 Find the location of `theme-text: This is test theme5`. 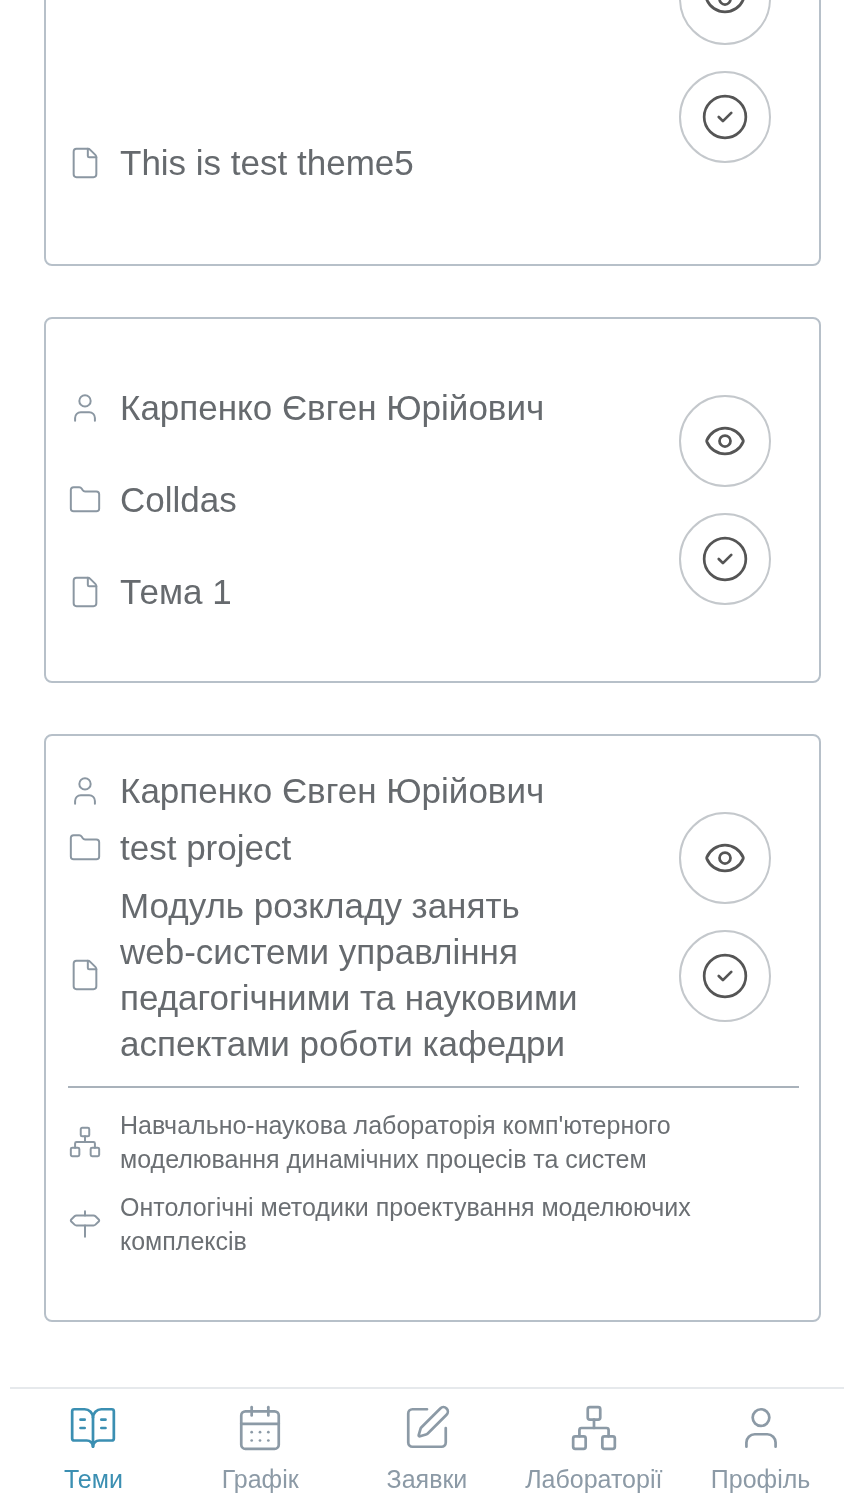

theme-text: This is test theme5 is located at coordinates (267, 163).